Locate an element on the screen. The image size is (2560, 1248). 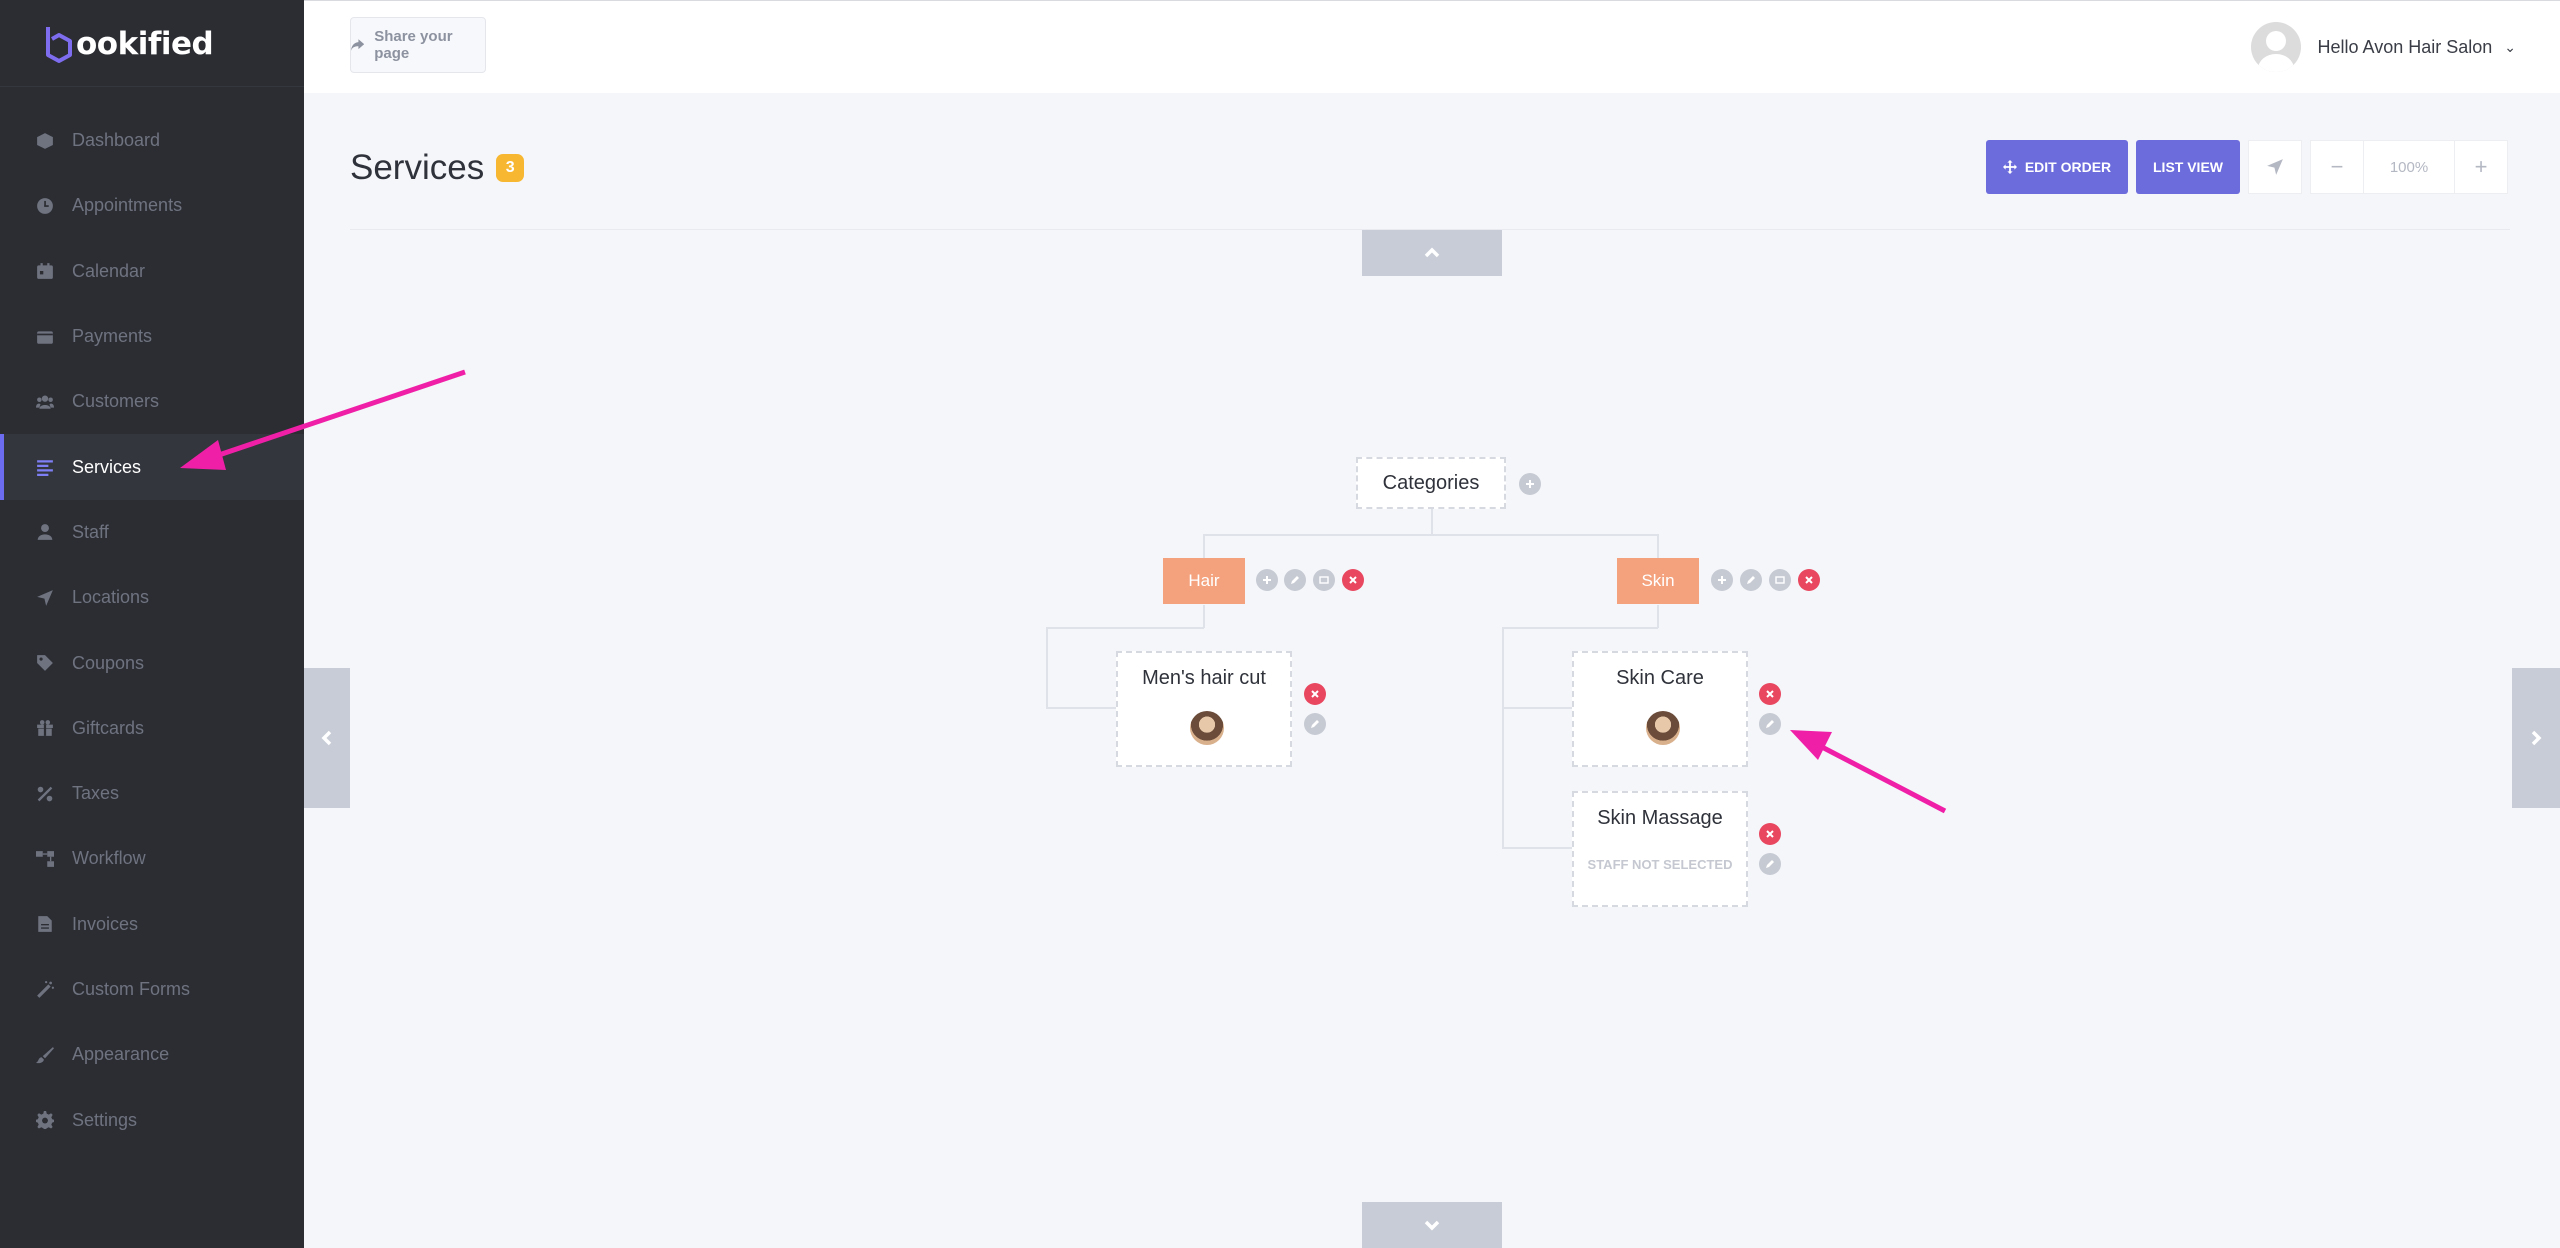
sidebar-item-locations: Locations is located at coordinates (152, 597).